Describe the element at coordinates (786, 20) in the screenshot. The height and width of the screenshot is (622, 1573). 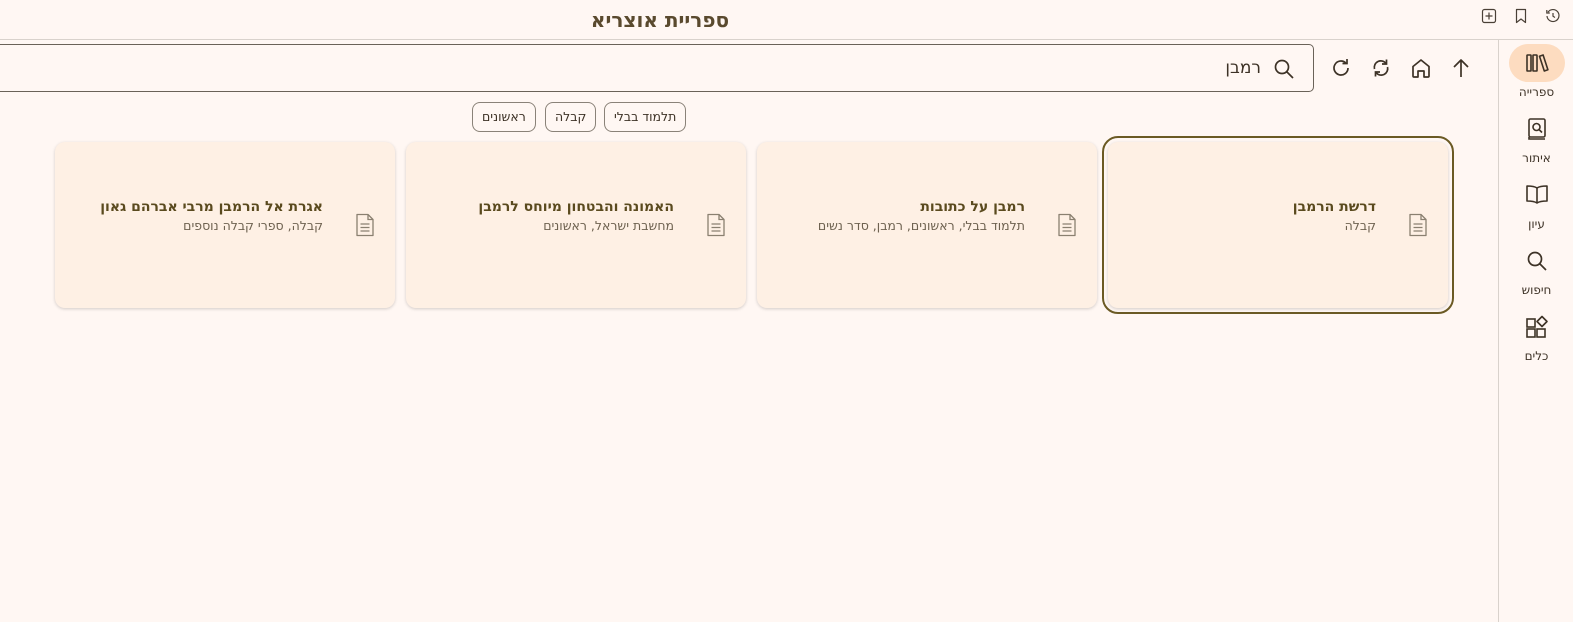
I see `title-bar: ספריית אוצריא` at that location.